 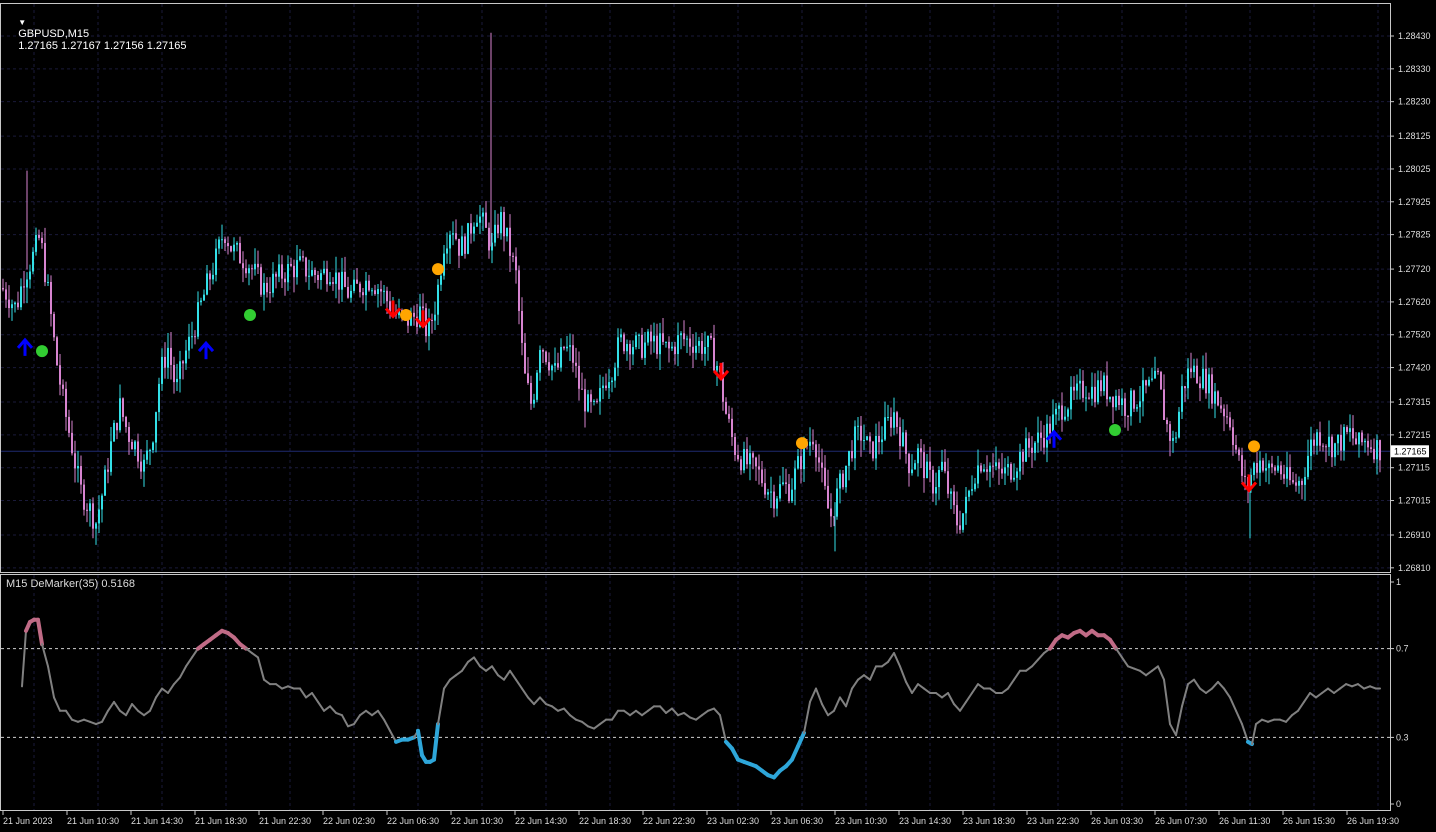 What do you see at coordinates (1244, 821) in the screenshot?
I see `time-axis-label: 26 Jun 11:30` at bounding box center [1244, 821].